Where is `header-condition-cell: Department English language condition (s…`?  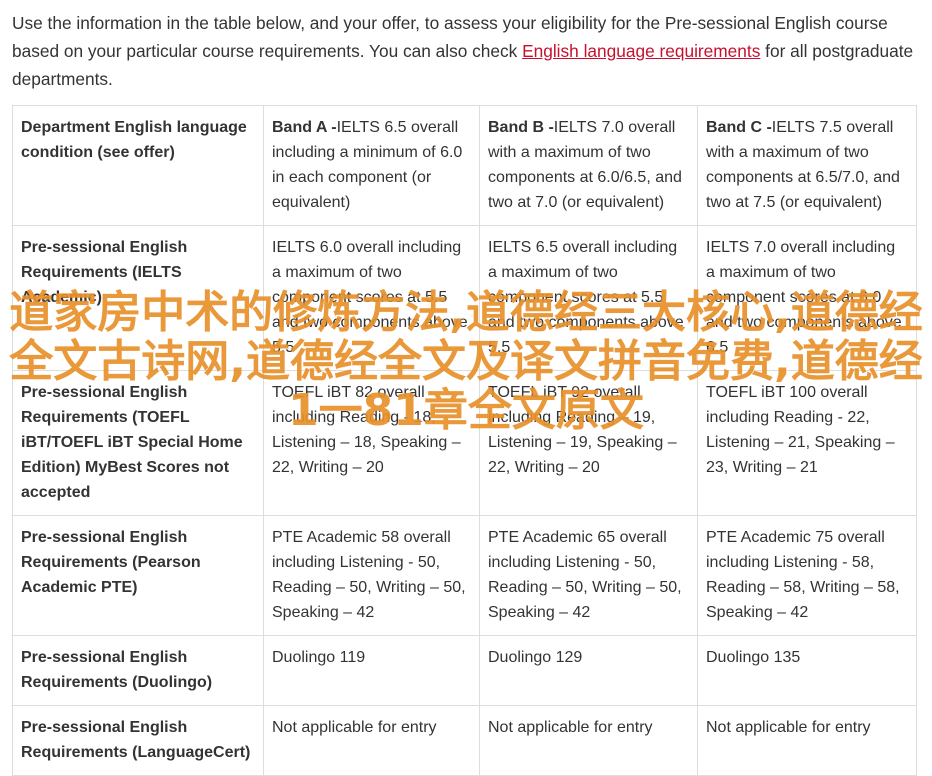
header-condition-cell: Department English language condition (s… is located at coordinates (138, 165).